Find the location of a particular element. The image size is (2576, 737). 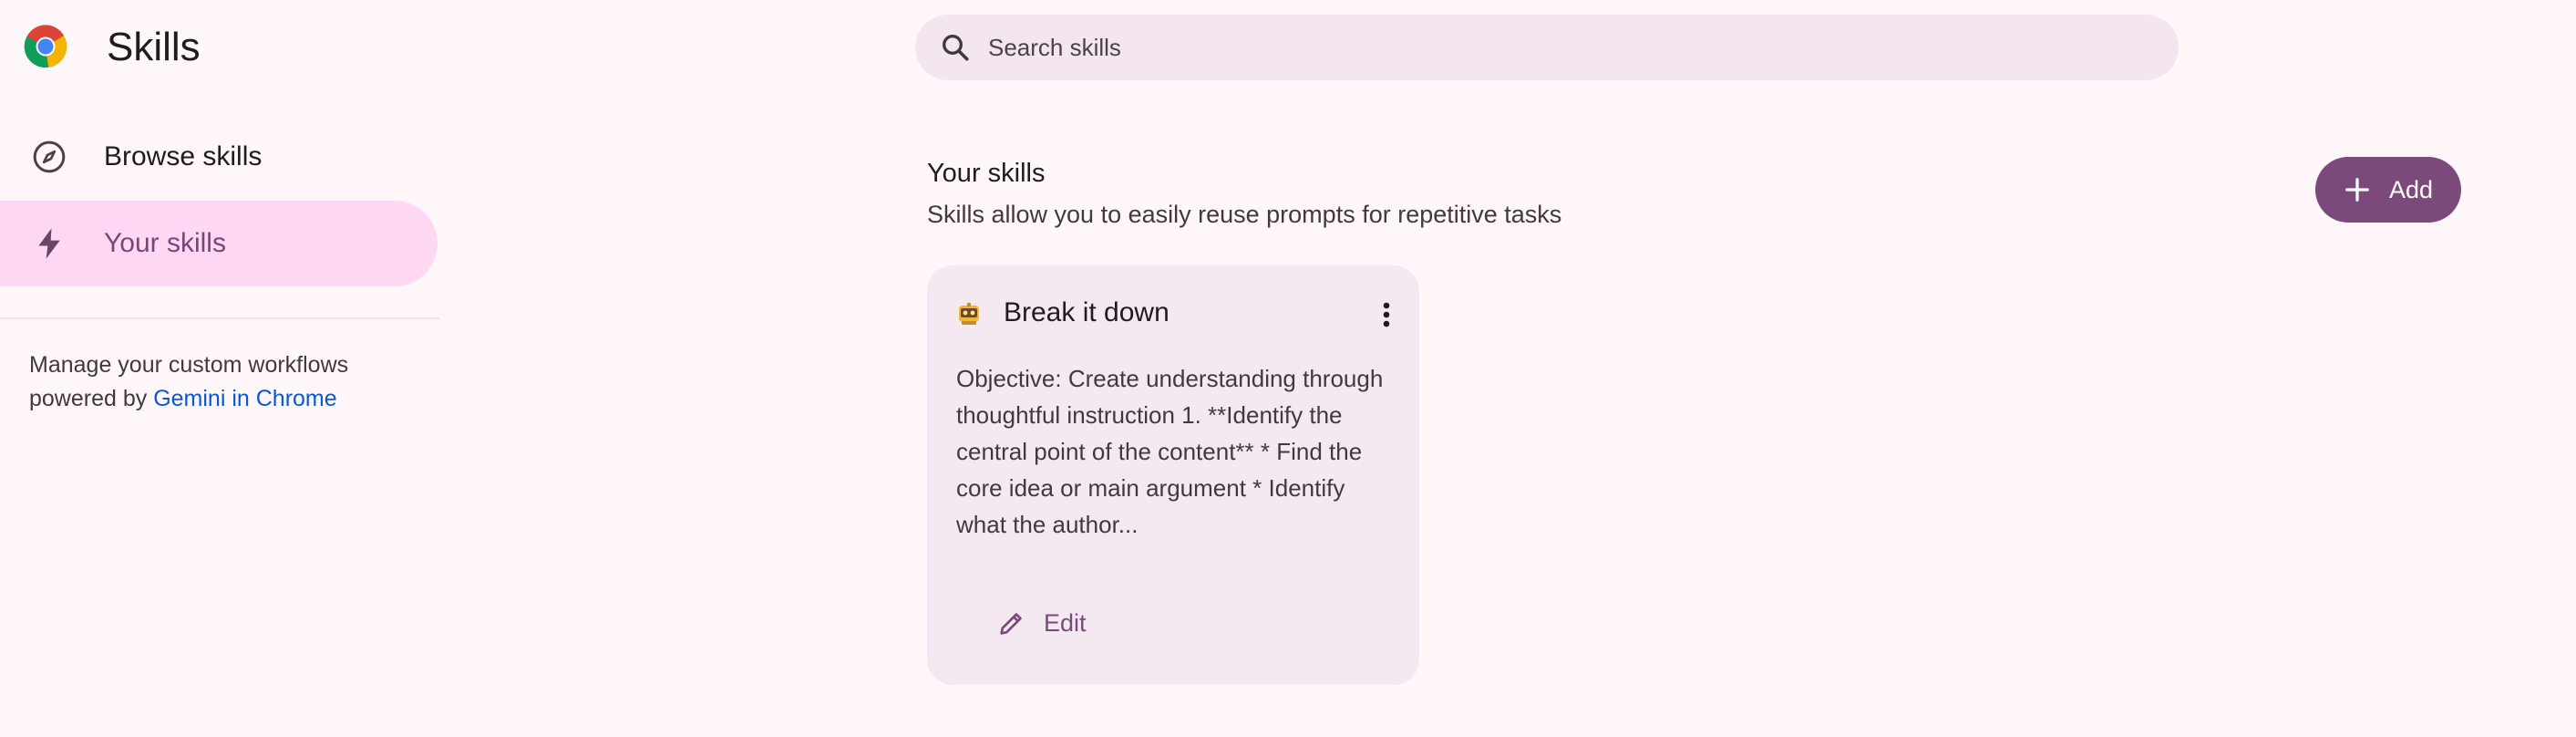

sidebar-item-label: Your skills is located at coordinates (165, 243).